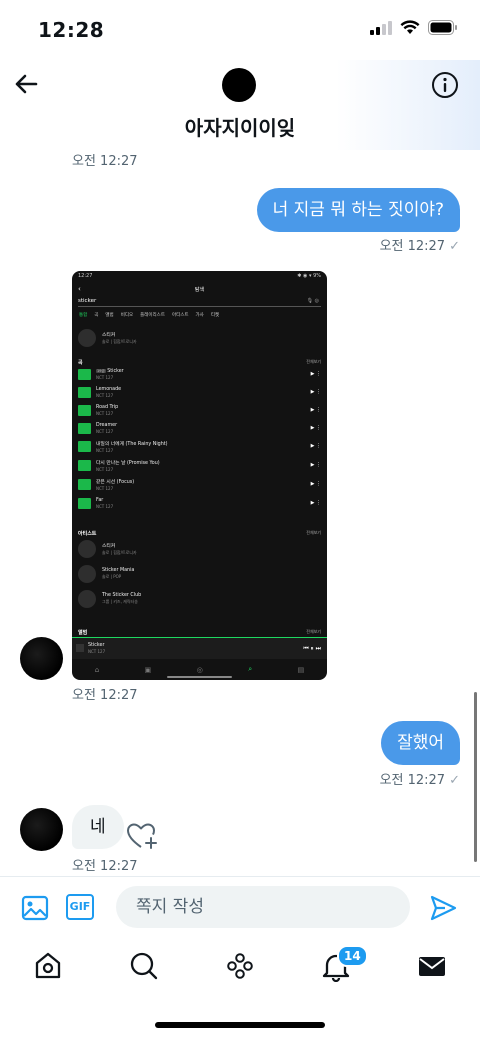  I want to click on image-icon, so click(35, 908).